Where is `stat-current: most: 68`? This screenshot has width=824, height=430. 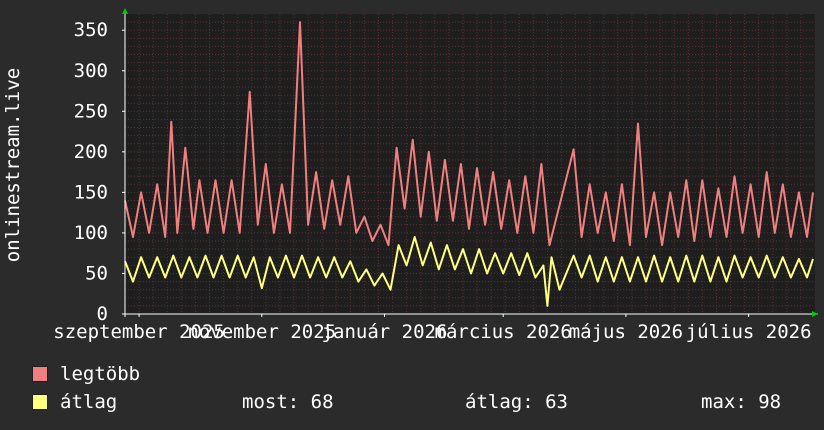 stat-current: most: 68 is located at coordinates (288, 402).